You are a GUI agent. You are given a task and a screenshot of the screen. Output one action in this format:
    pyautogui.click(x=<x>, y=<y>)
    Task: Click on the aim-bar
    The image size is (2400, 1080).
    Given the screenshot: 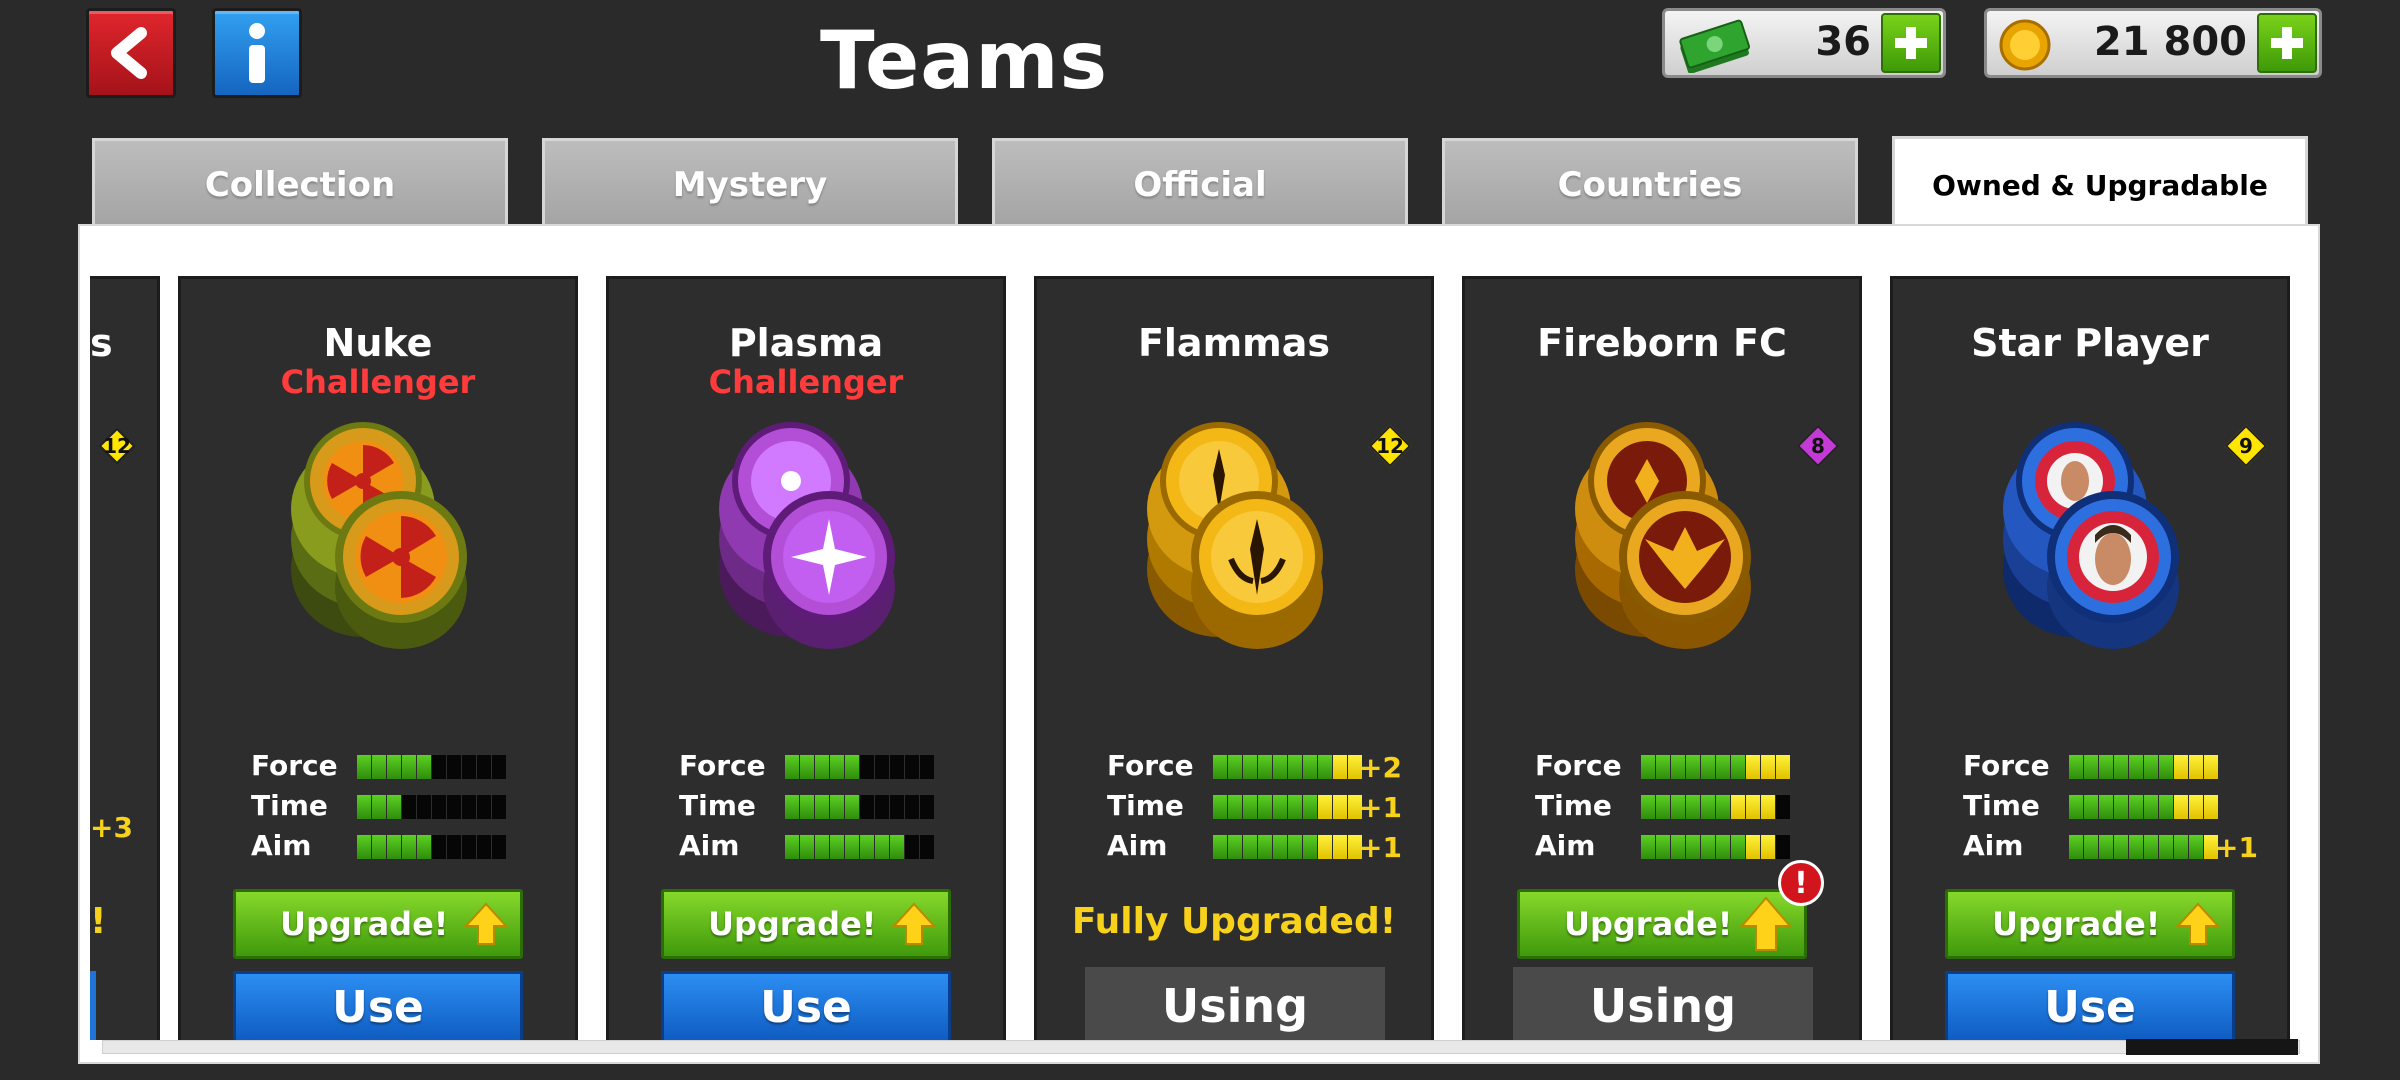 What is the action you would take?
    pyautogui.click(x=431, y=847)
    